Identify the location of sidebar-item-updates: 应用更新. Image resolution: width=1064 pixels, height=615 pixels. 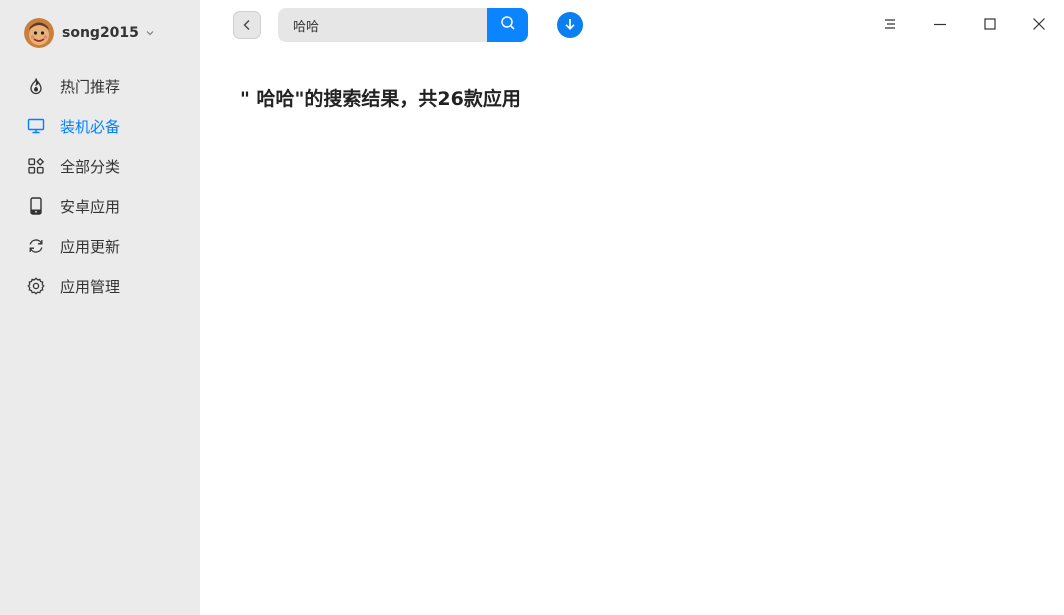
(100, 246).